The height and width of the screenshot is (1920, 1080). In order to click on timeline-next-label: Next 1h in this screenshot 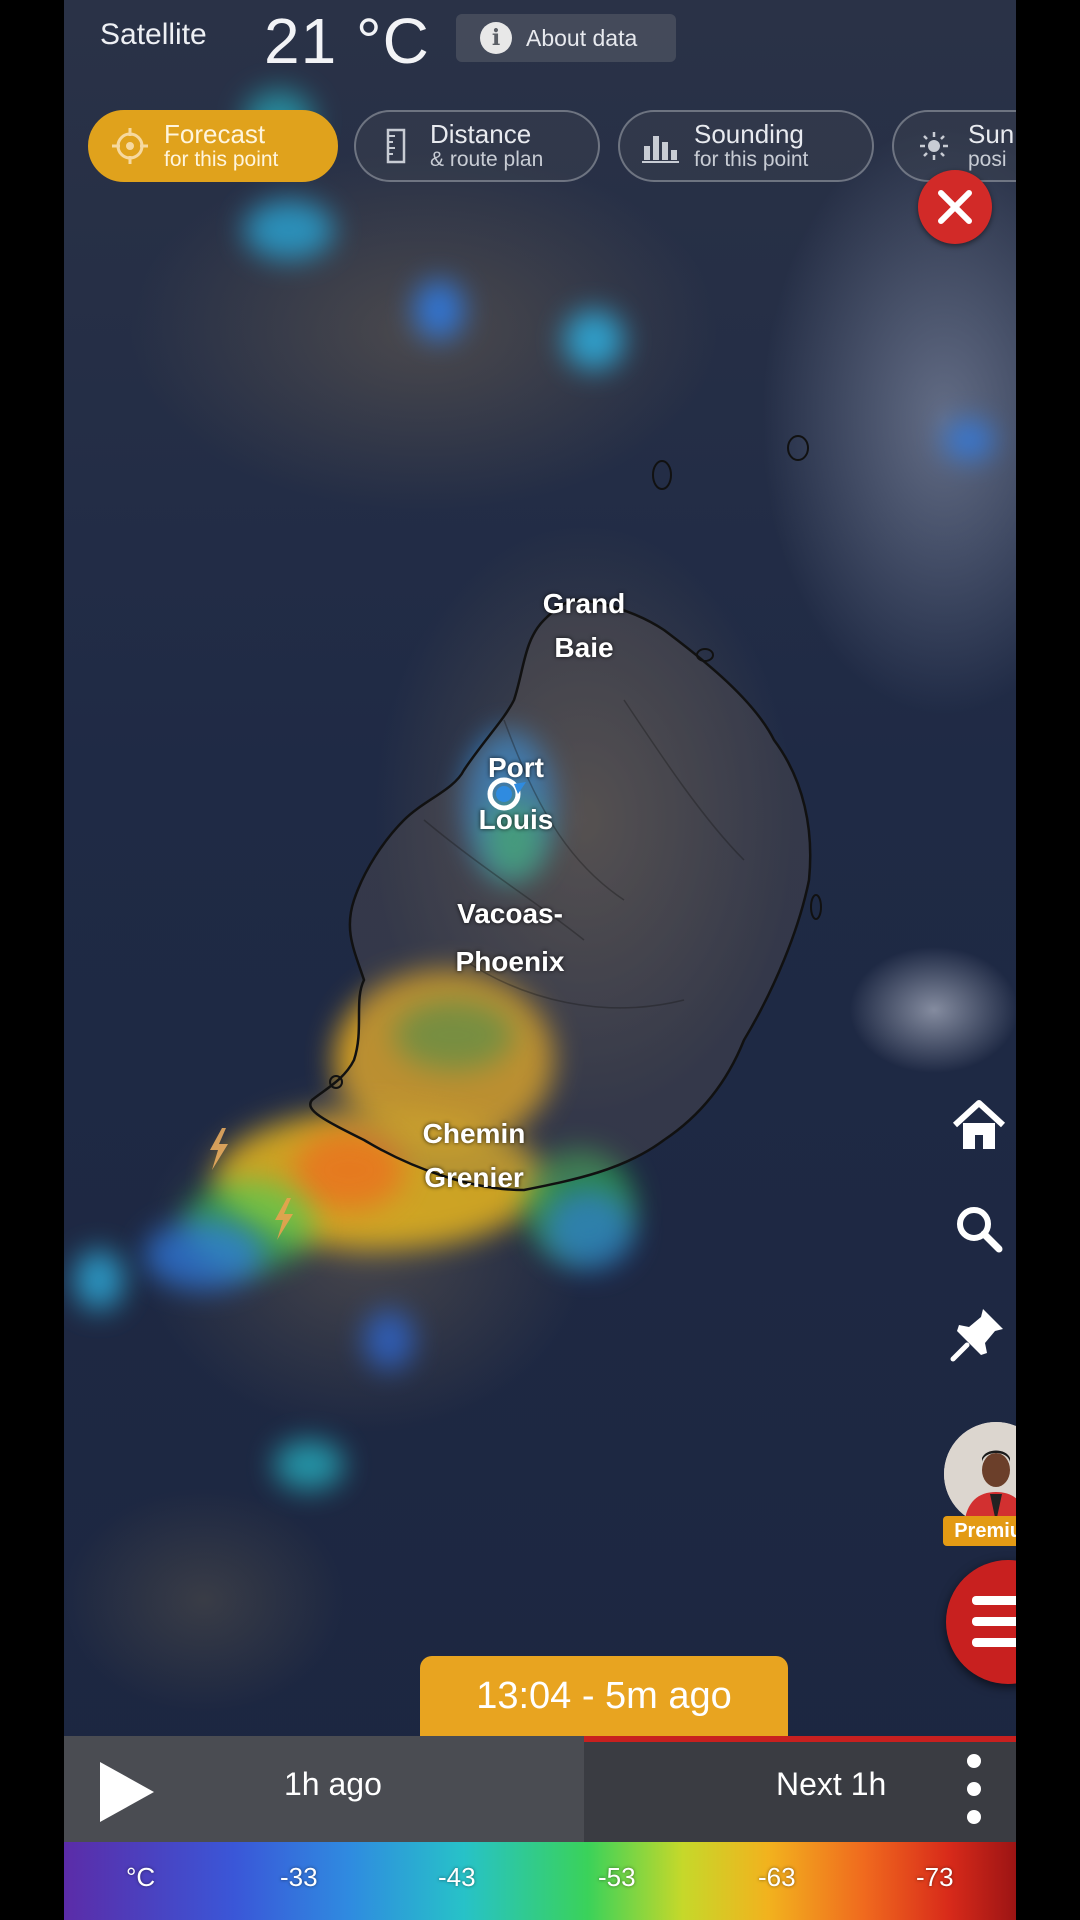, I will do `click(831, 1784)`.